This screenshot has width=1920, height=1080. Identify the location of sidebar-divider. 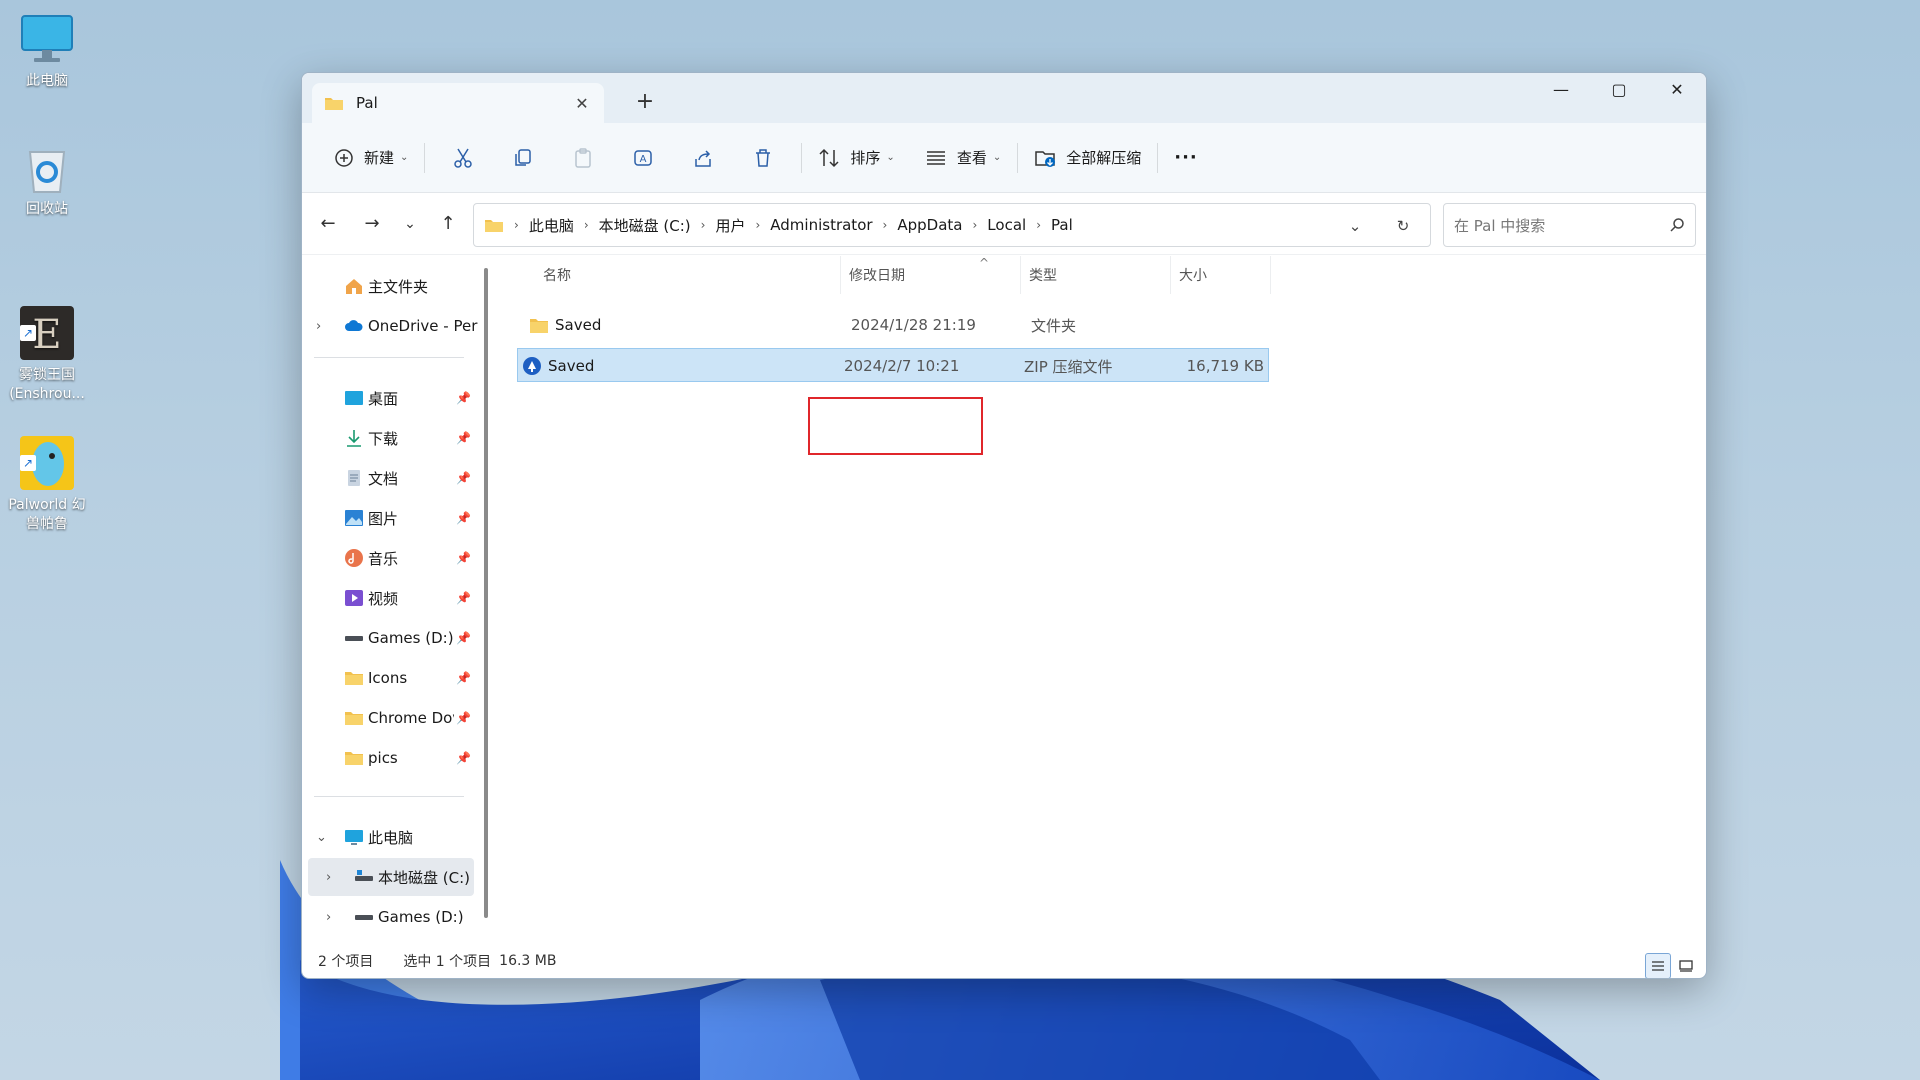
(389, 357).